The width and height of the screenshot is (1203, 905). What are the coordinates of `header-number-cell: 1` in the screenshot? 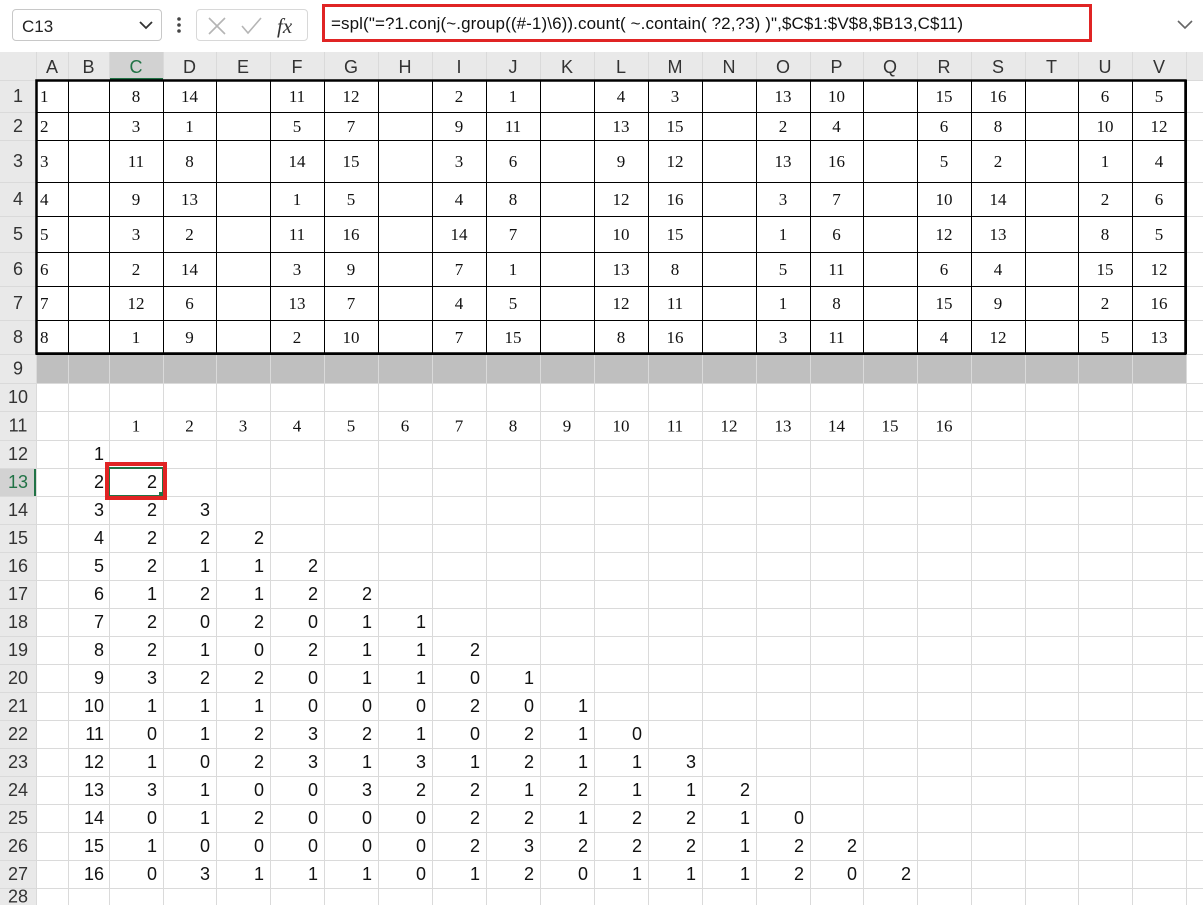 It's located at (136, 426).